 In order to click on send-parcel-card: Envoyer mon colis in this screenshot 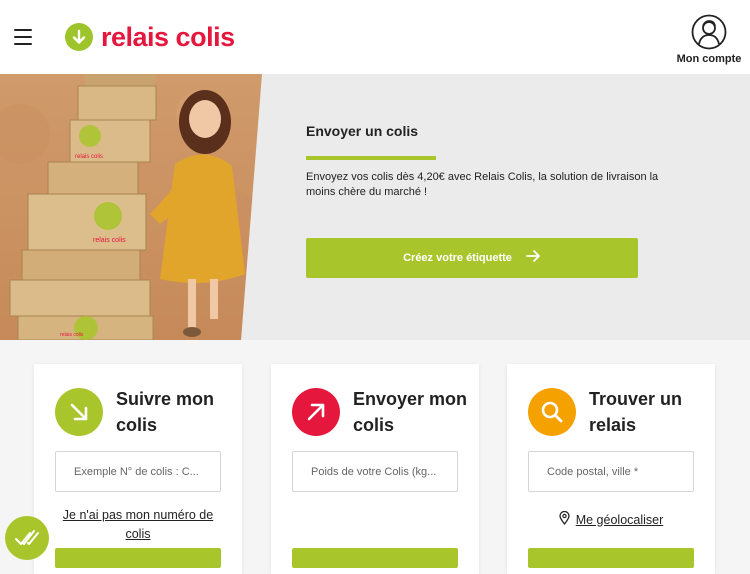, I will do `click(375, 469)`.